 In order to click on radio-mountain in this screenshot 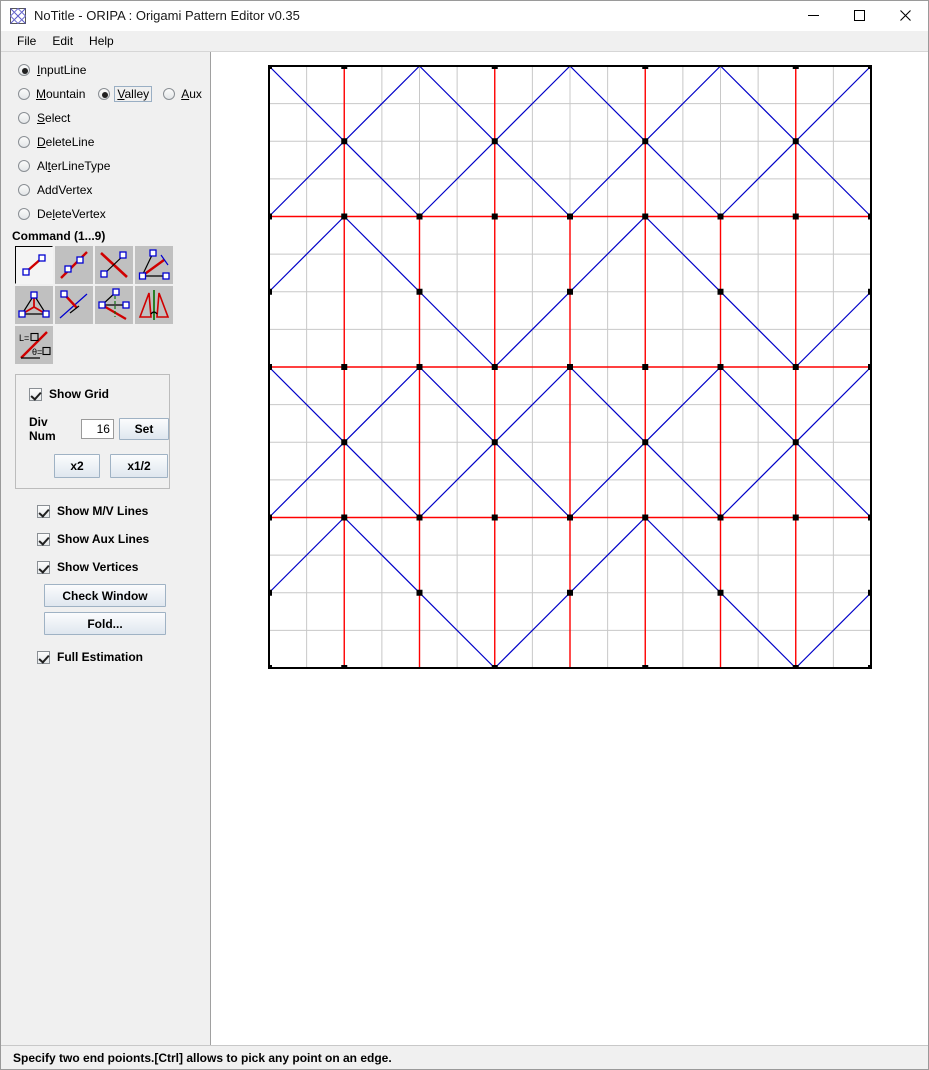, I will do `click(24, 94)`.